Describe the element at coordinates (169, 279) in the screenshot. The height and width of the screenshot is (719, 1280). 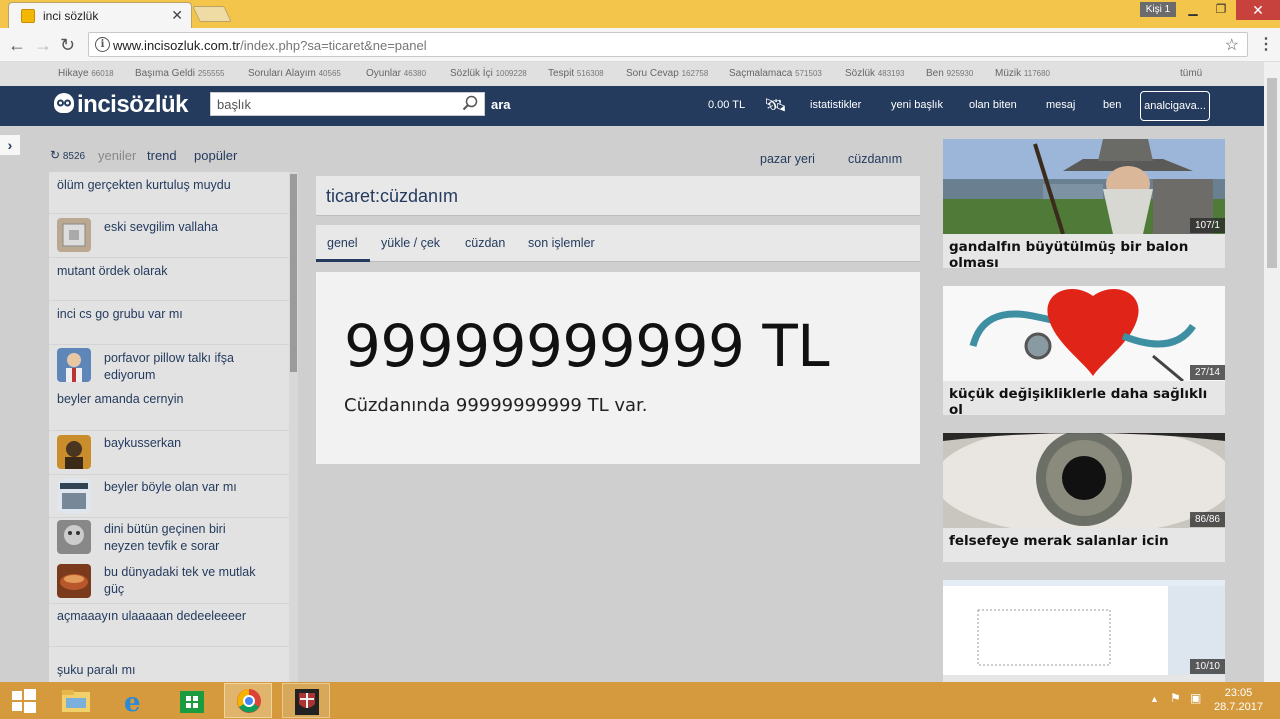
I see `list-item: mutant ördek olarak` at that location.